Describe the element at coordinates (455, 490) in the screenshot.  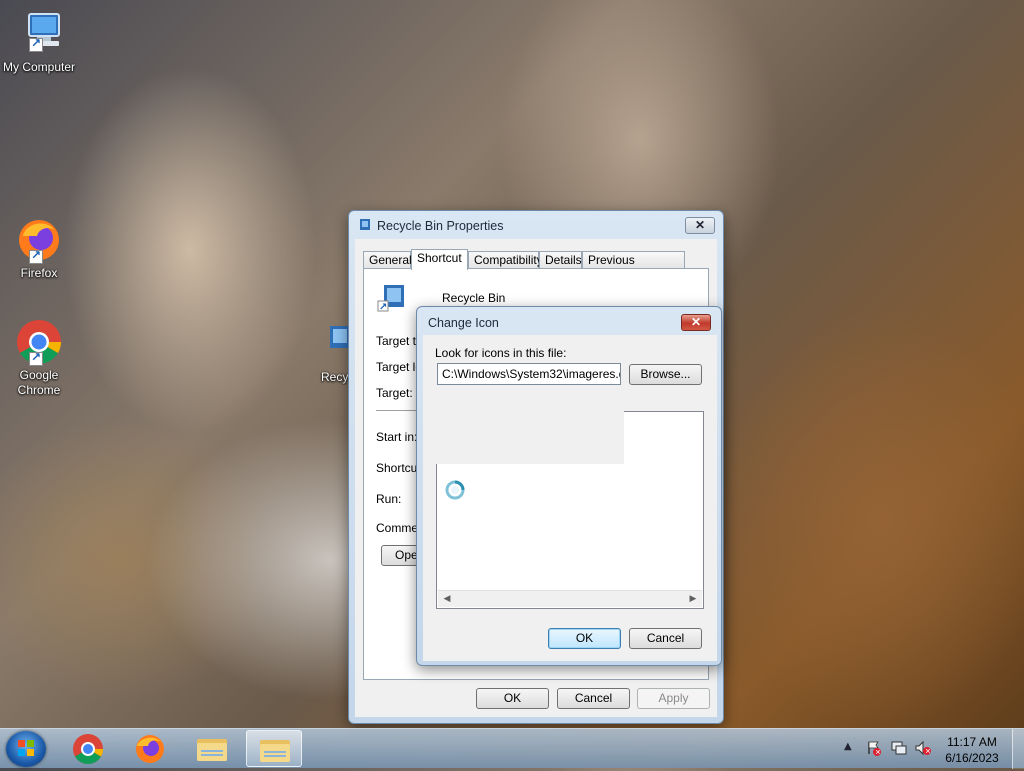
I see `loading-spinner-icon` at that location.